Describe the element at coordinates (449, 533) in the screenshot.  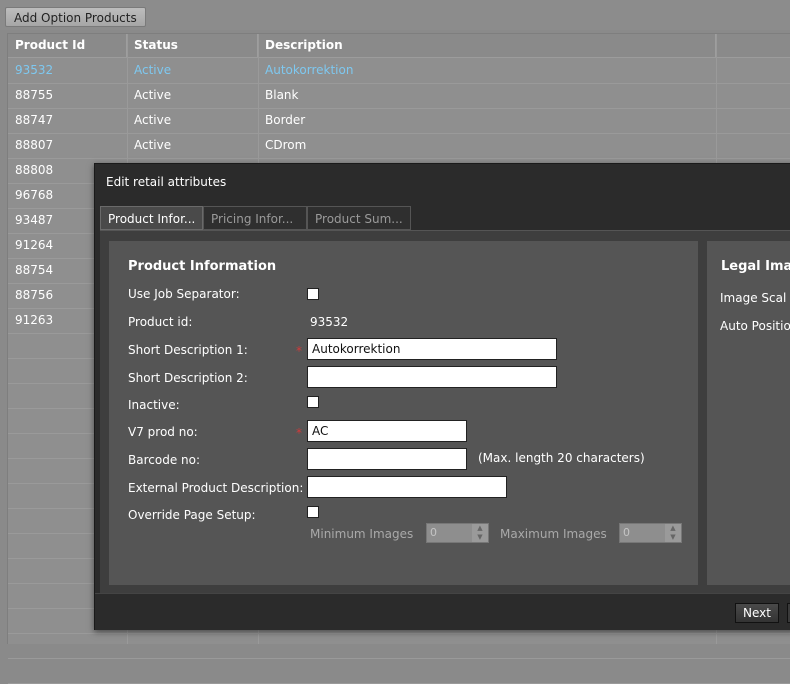
I see `minimum-images-value: 0` at that location.